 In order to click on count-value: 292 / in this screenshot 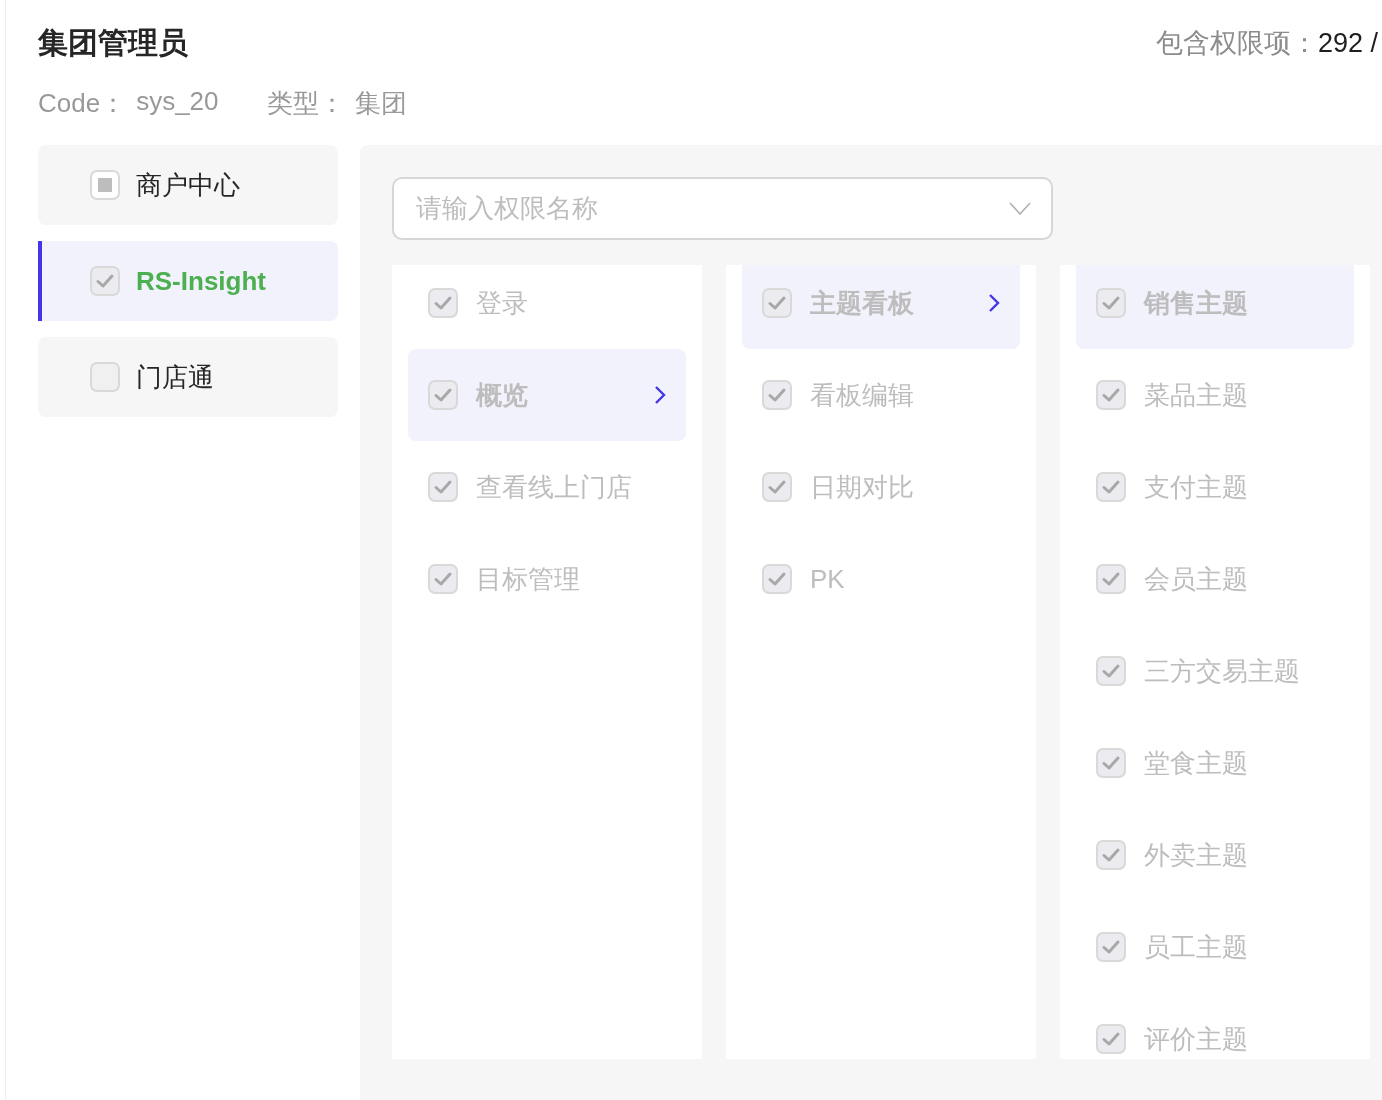, I will do `click(1347, 43)`.